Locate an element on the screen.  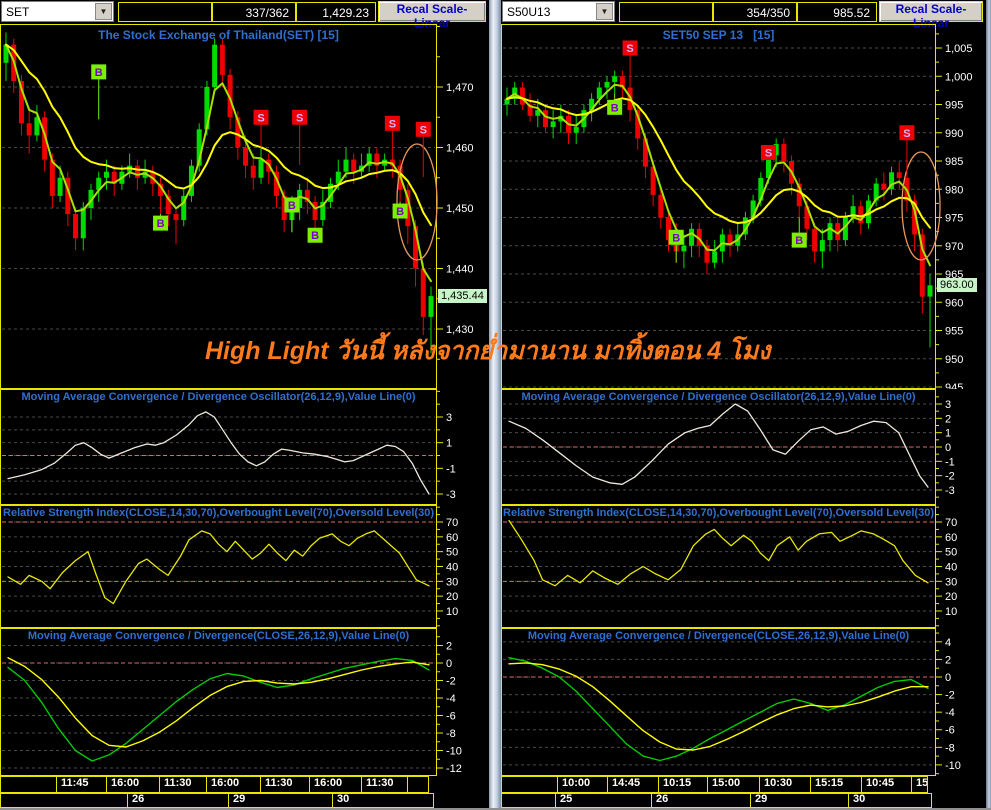
axis-label: 70 is located at coordinates (951, 523).